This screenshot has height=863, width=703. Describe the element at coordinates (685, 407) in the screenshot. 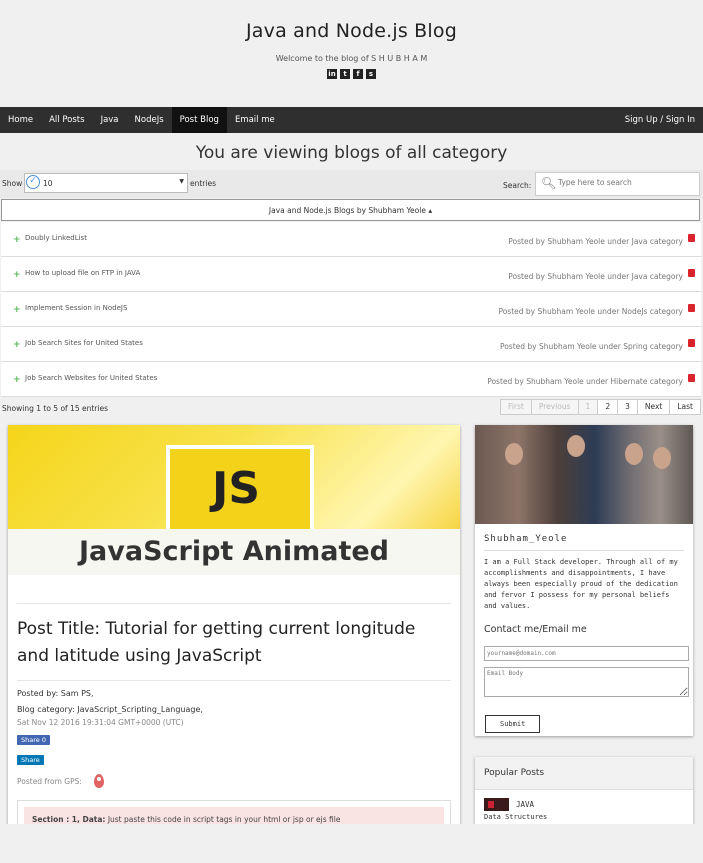

I see `page-last: Last` at that location.